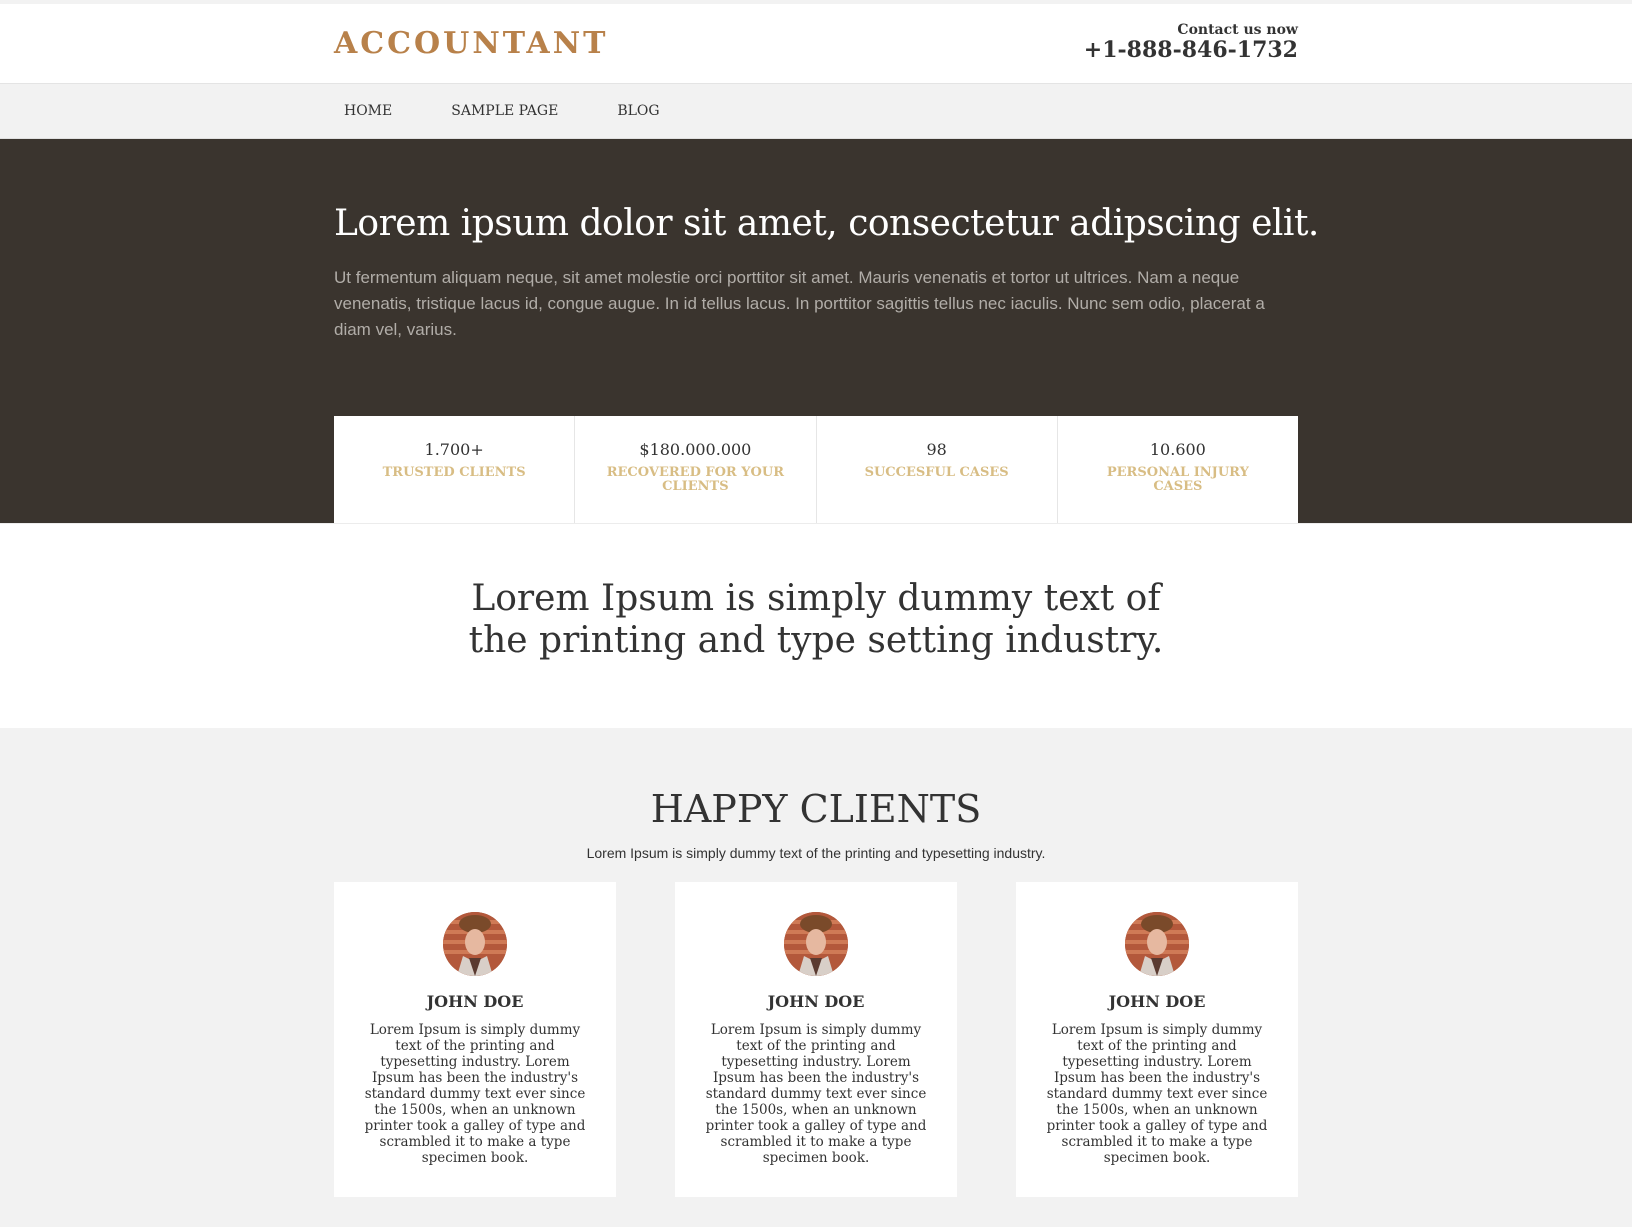 The height and width of the screenshot is (1227, 1632). Describe the element at coordinates (816, 640) in the screenshot. I see `intro-line-2: the printing and type setting industry.` at that location.